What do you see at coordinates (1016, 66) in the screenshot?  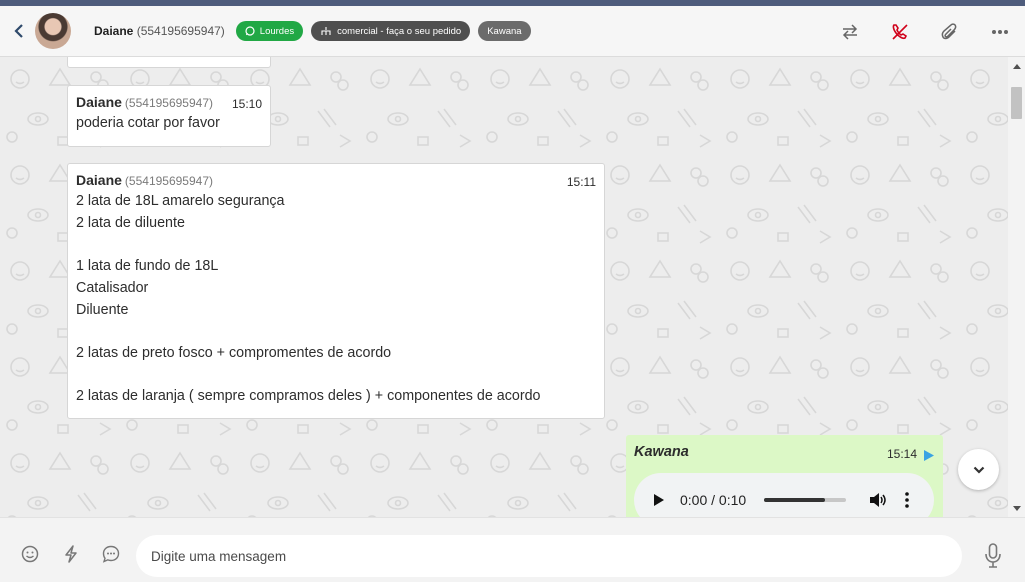 I see `scroll-up-arrow-icon` at bounding box center [1016, 66].